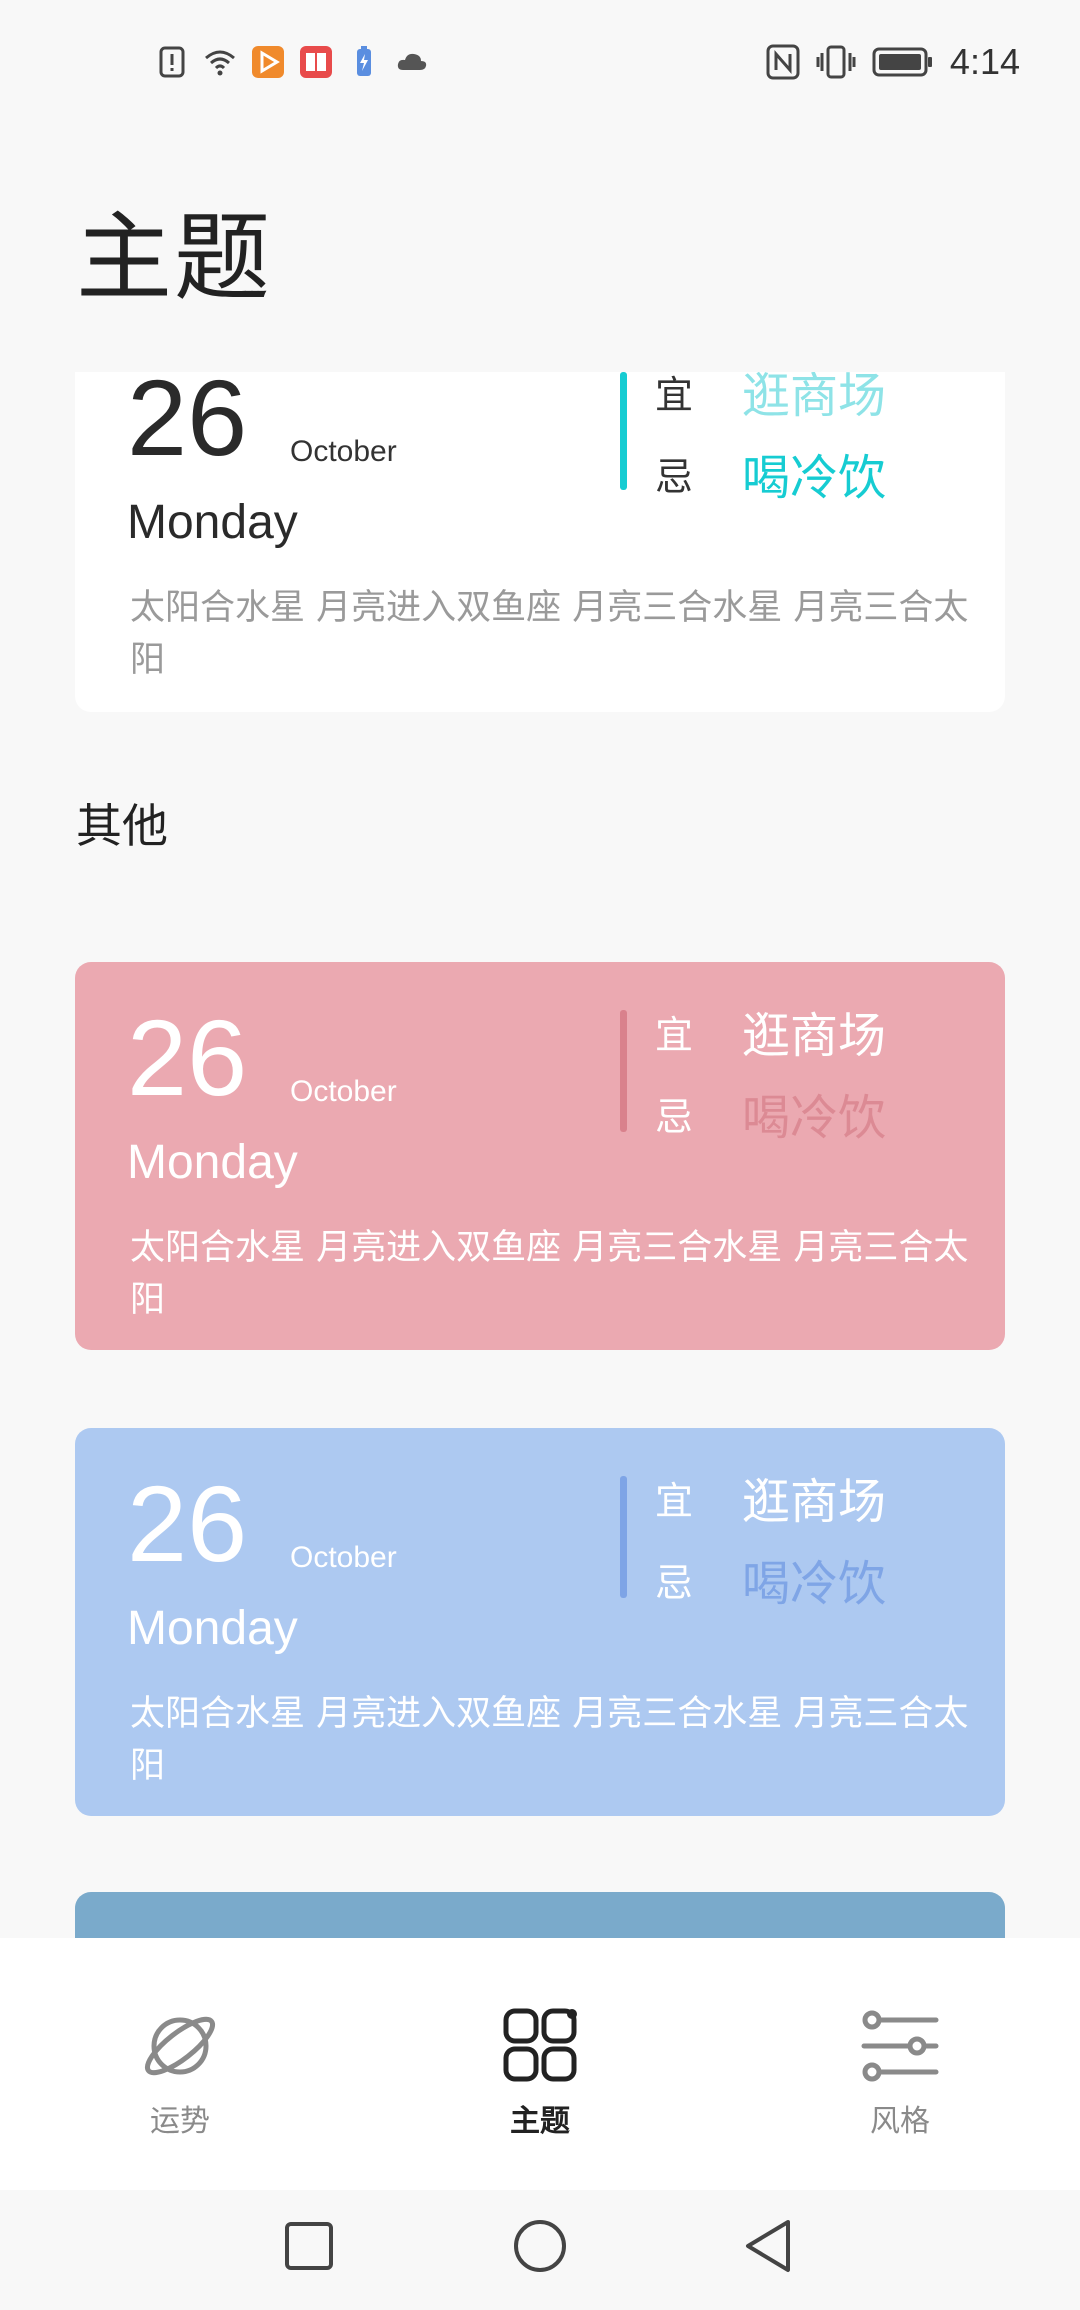  I want to click on nav-label: 主题, so click(540, 2121).